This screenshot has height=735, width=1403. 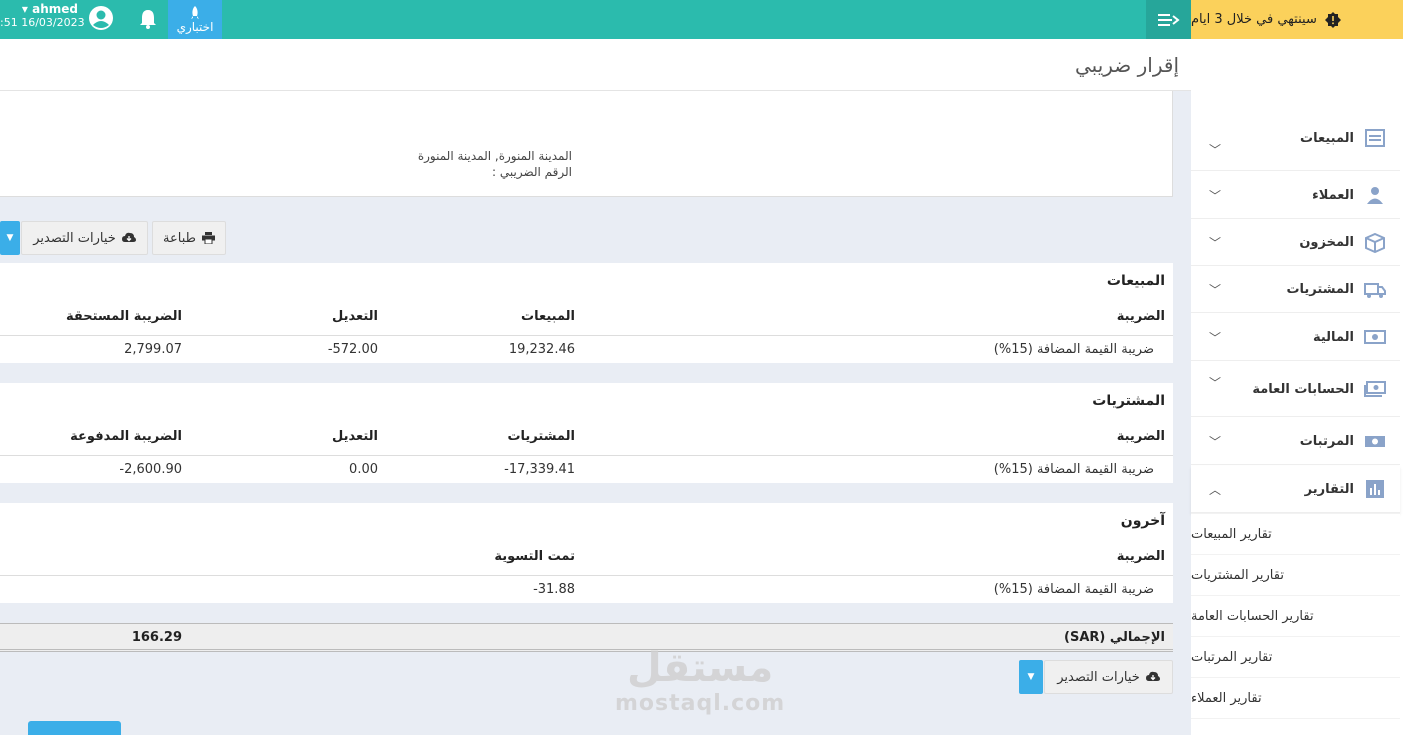 What do you see at coordinates (1295, 441) in the screenshot?
I see `sidebar-item-payroll: ﹀ المرتبات` at bounding box center [1295, 441].